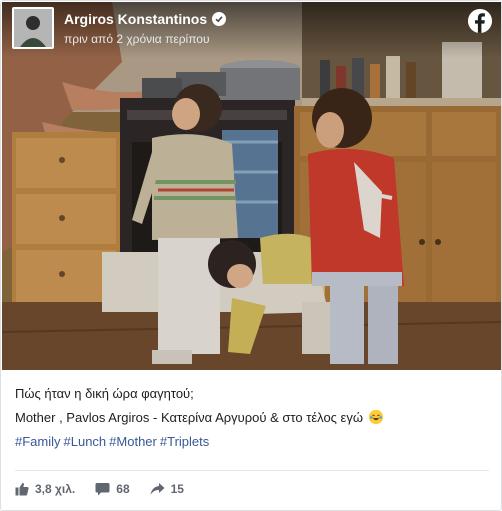 The width and height of the screenshot is (502, 511). Describe the element at coordinates (177, 489) in the screenshot. I see `shares-count: 15` at that location.